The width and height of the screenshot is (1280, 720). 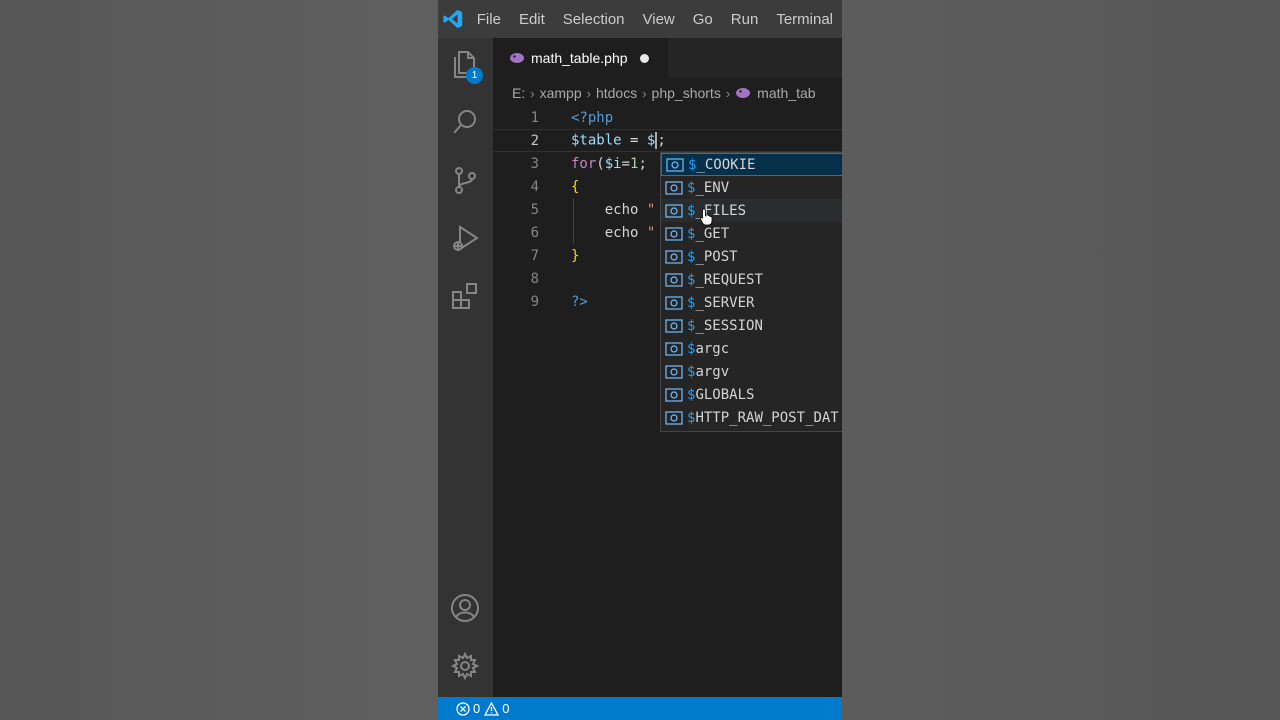 I want to click on tab-math-table: math_table.php, so click(x=580, y=58).